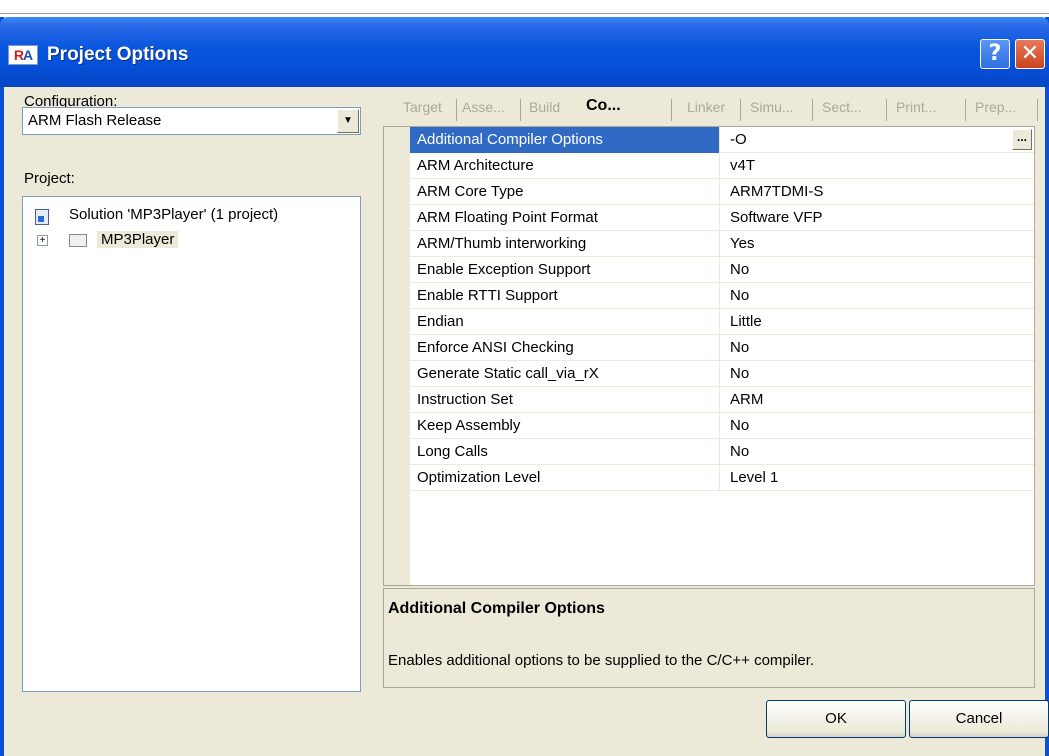 The width and height of the screenshot is (1049, 756). I want to click on description-title: Additional Compiler Options, so click(496, 608).